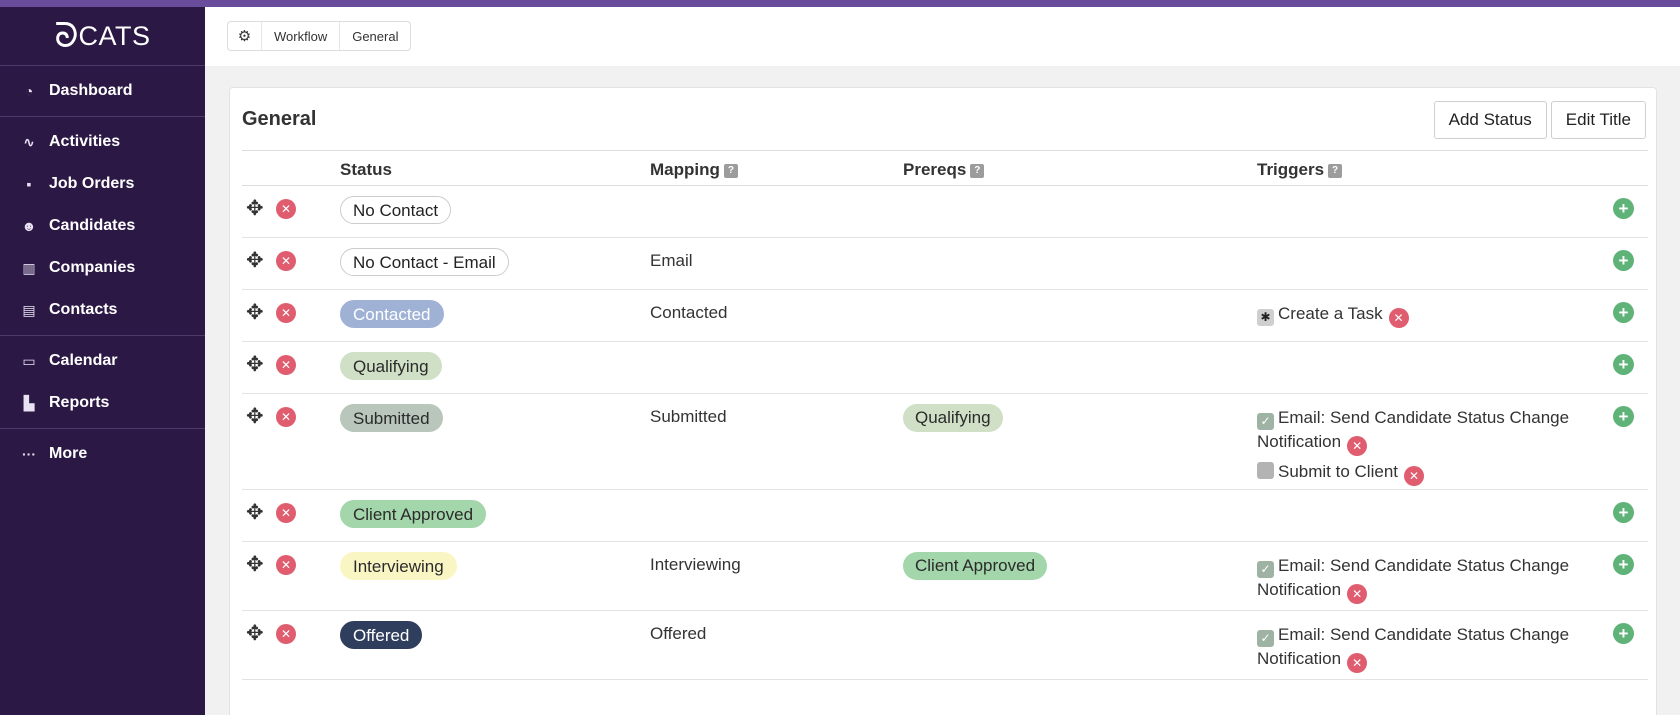 The width and height of the screenshot is (1680, 715). What do you see at coordinates (301, 36) in the screenshot?
I see `breadcrumb-item-workflow: Workflow` at bounding box center [301, 36].